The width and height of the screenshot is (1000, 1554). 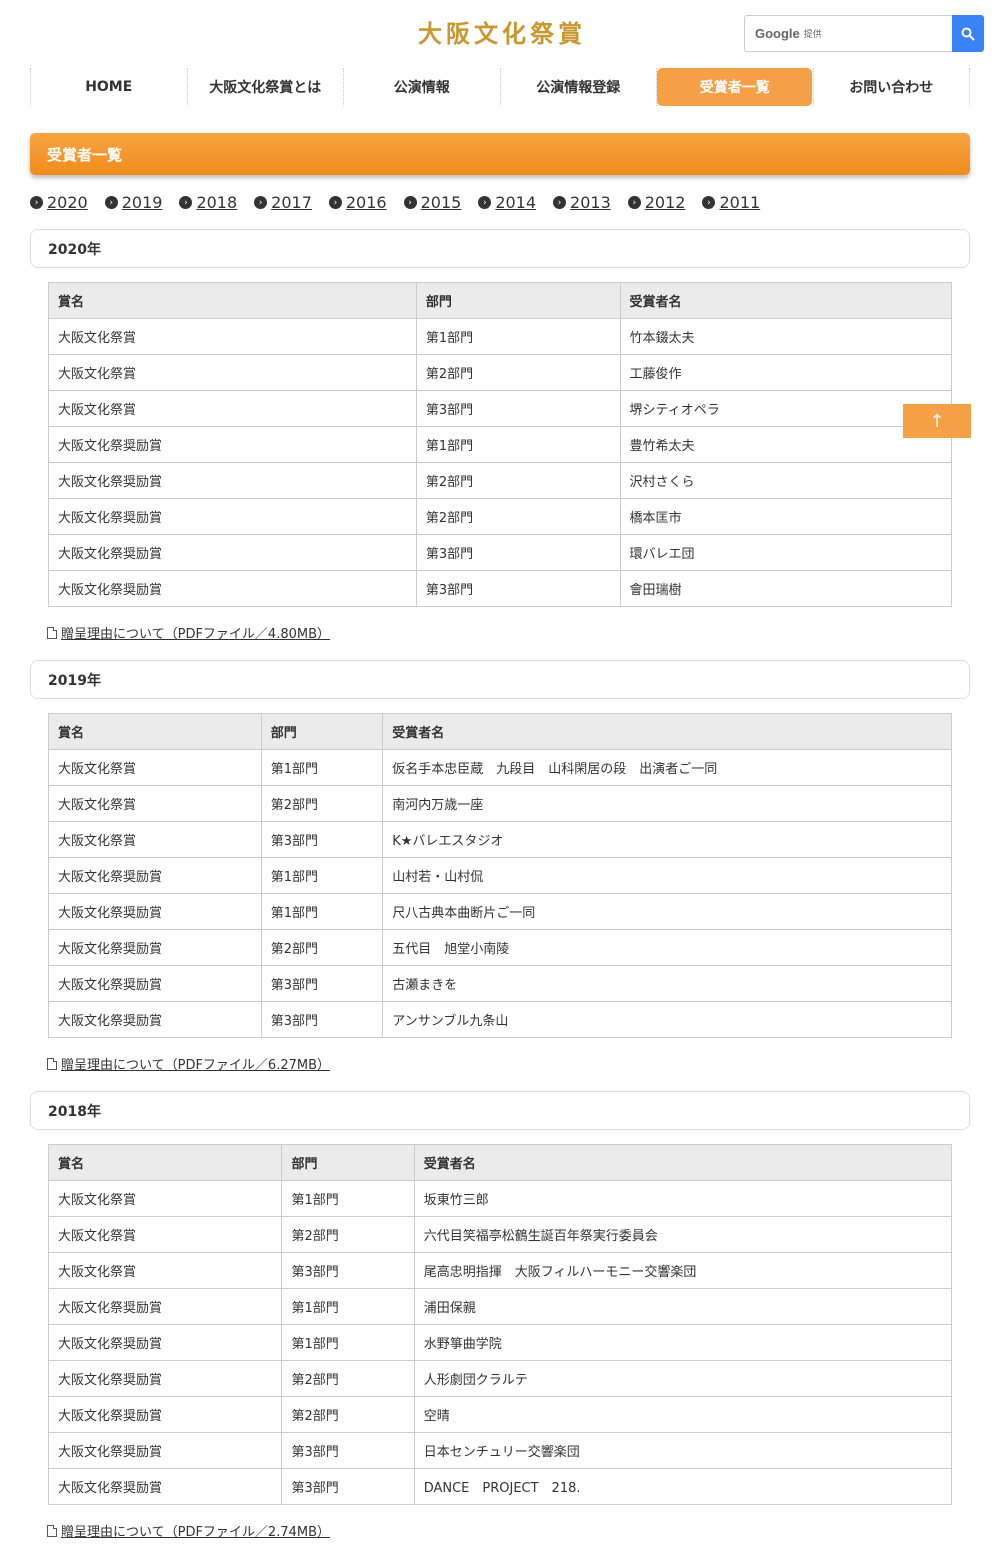 I want to click on search-button, so click(x=968, y=33).